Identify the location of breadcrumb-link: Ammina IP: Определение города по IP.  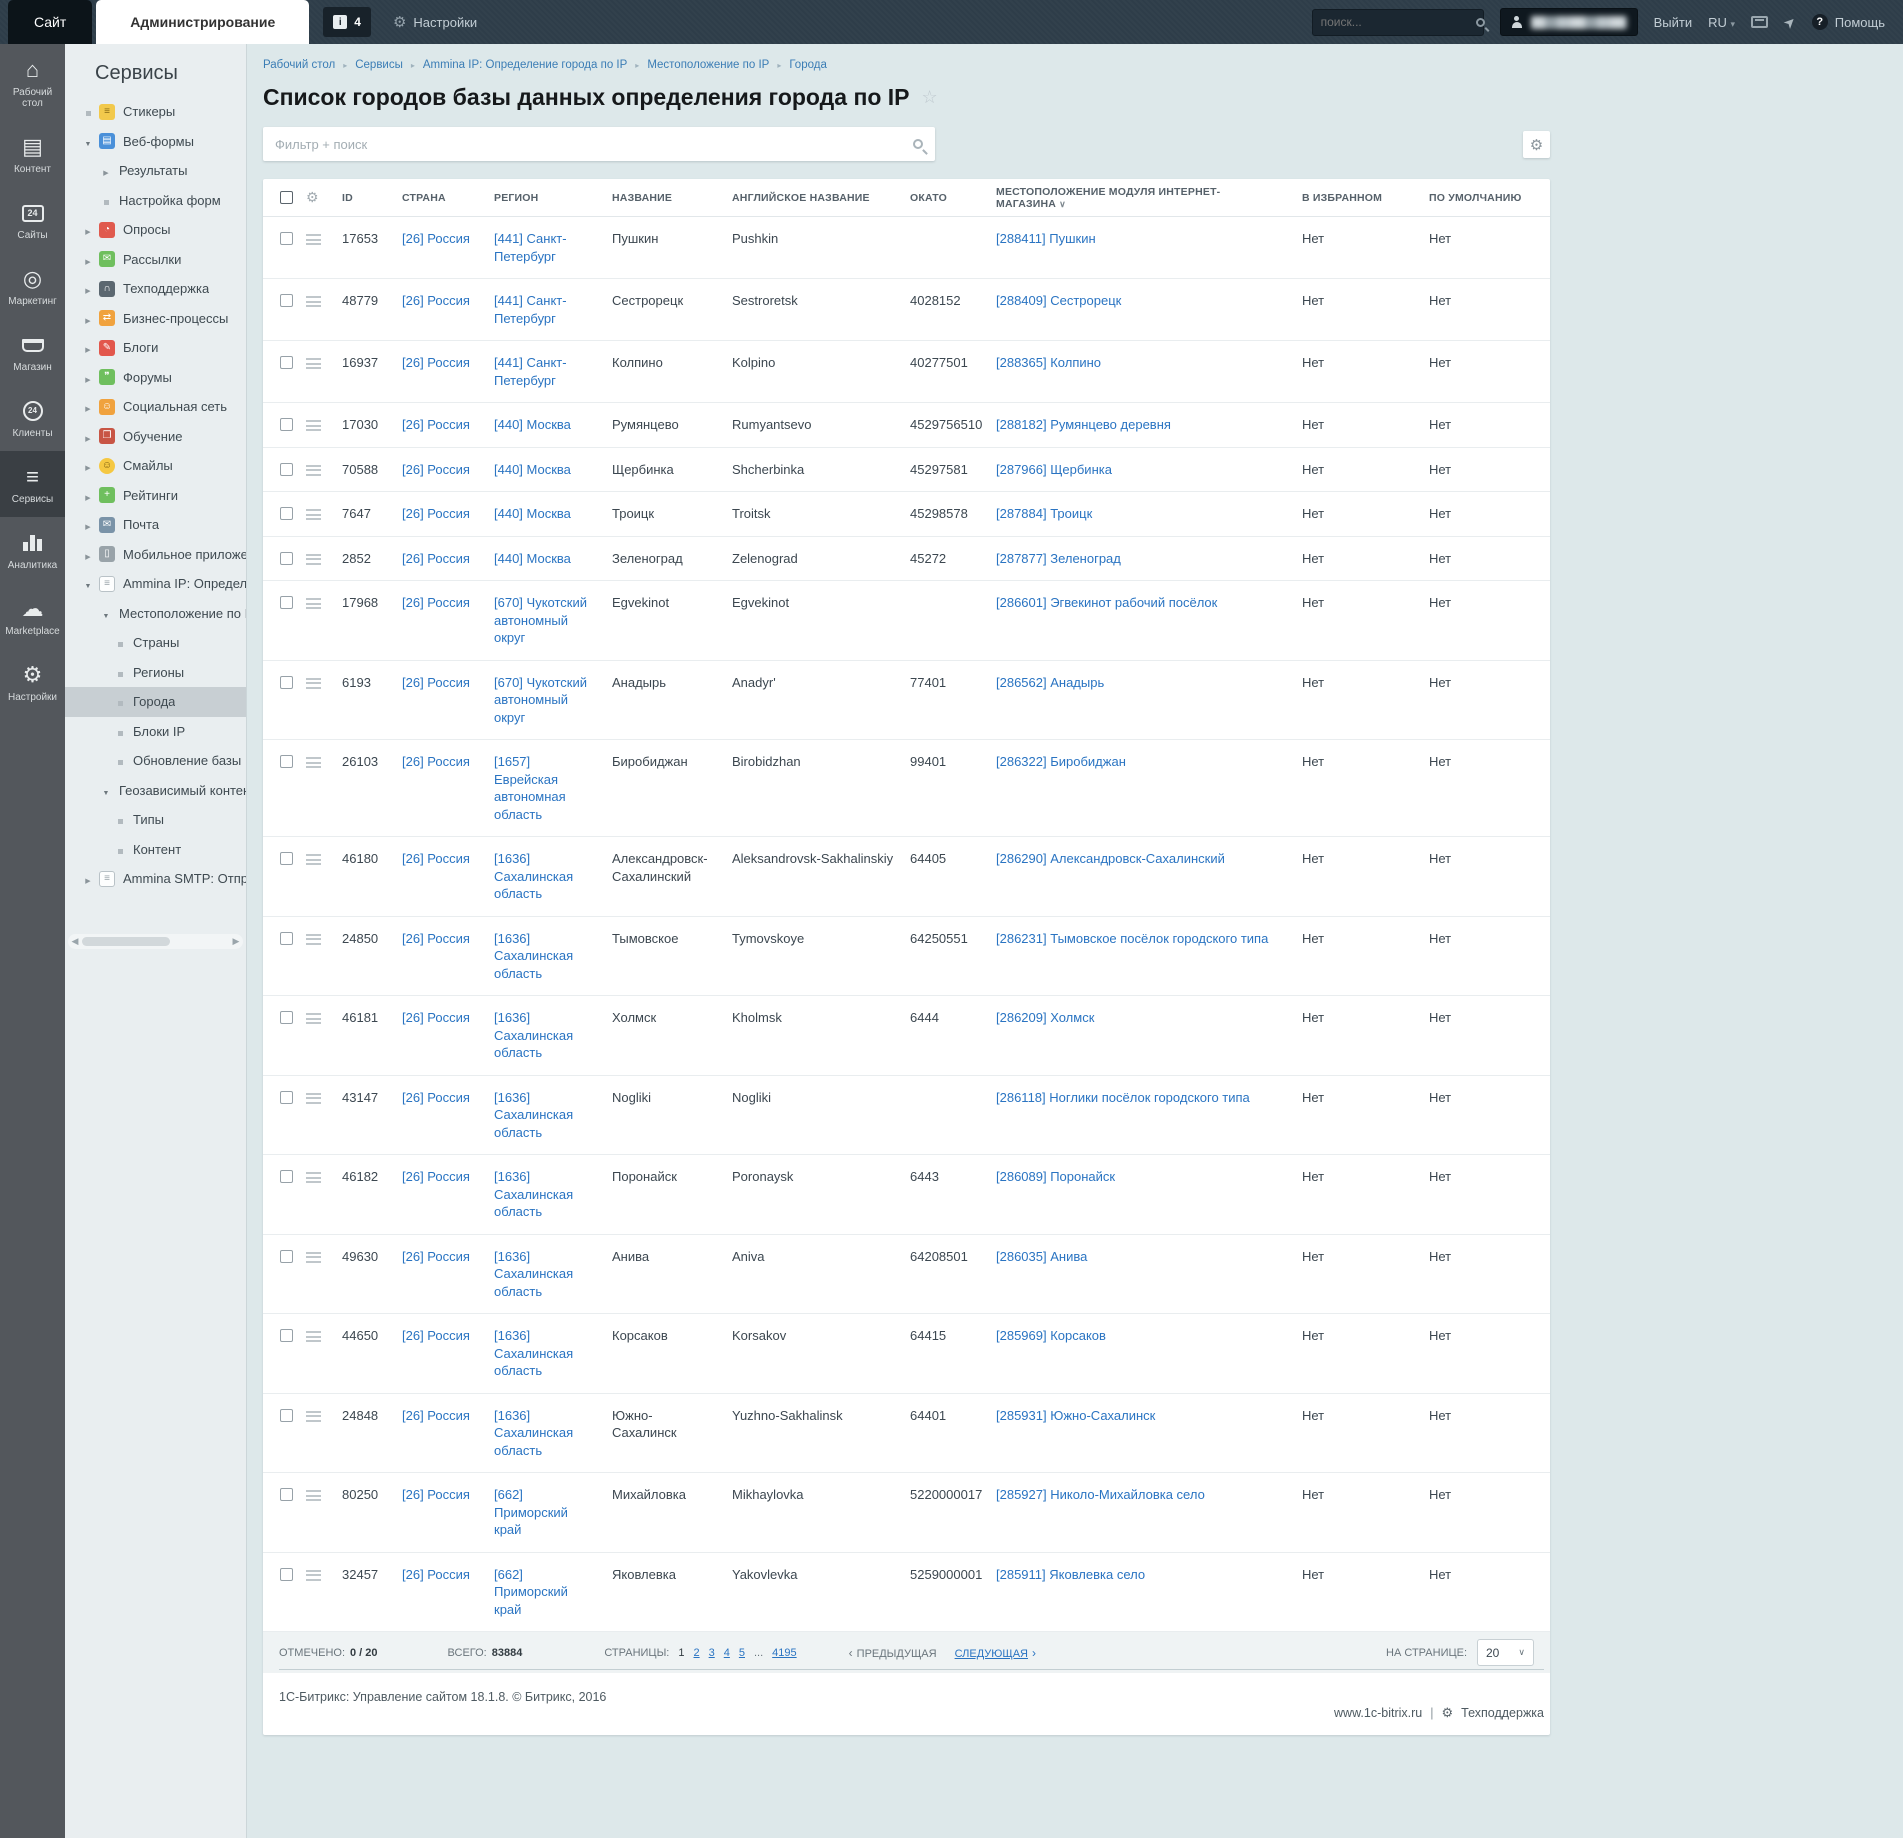
(525, 65).